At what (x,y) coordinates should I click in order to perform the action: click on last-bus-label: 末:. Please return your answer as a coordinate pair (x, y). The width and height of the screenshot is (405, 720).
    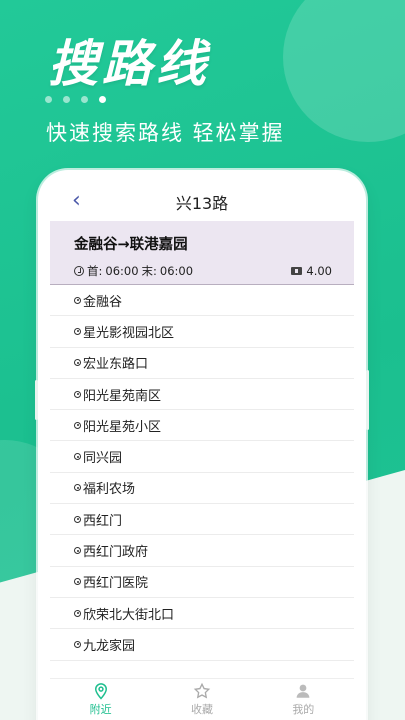
    Looking at the image, I should click on (149, 271).